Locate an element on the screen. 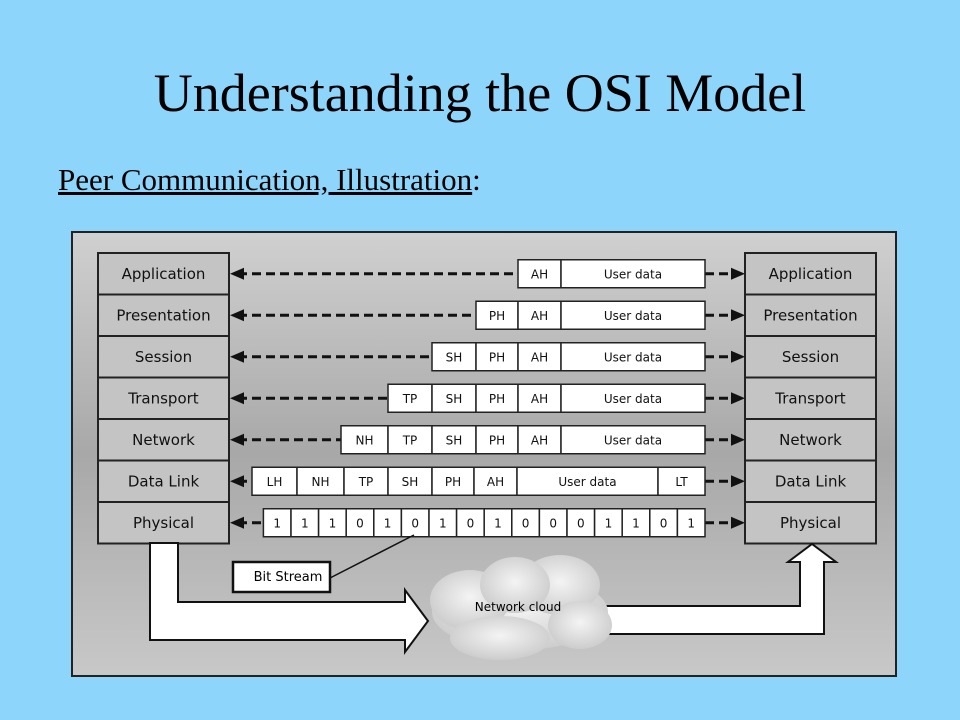 This screenshot has width=960, height=720. segment-label: LH is located at coordinates (275, 482).